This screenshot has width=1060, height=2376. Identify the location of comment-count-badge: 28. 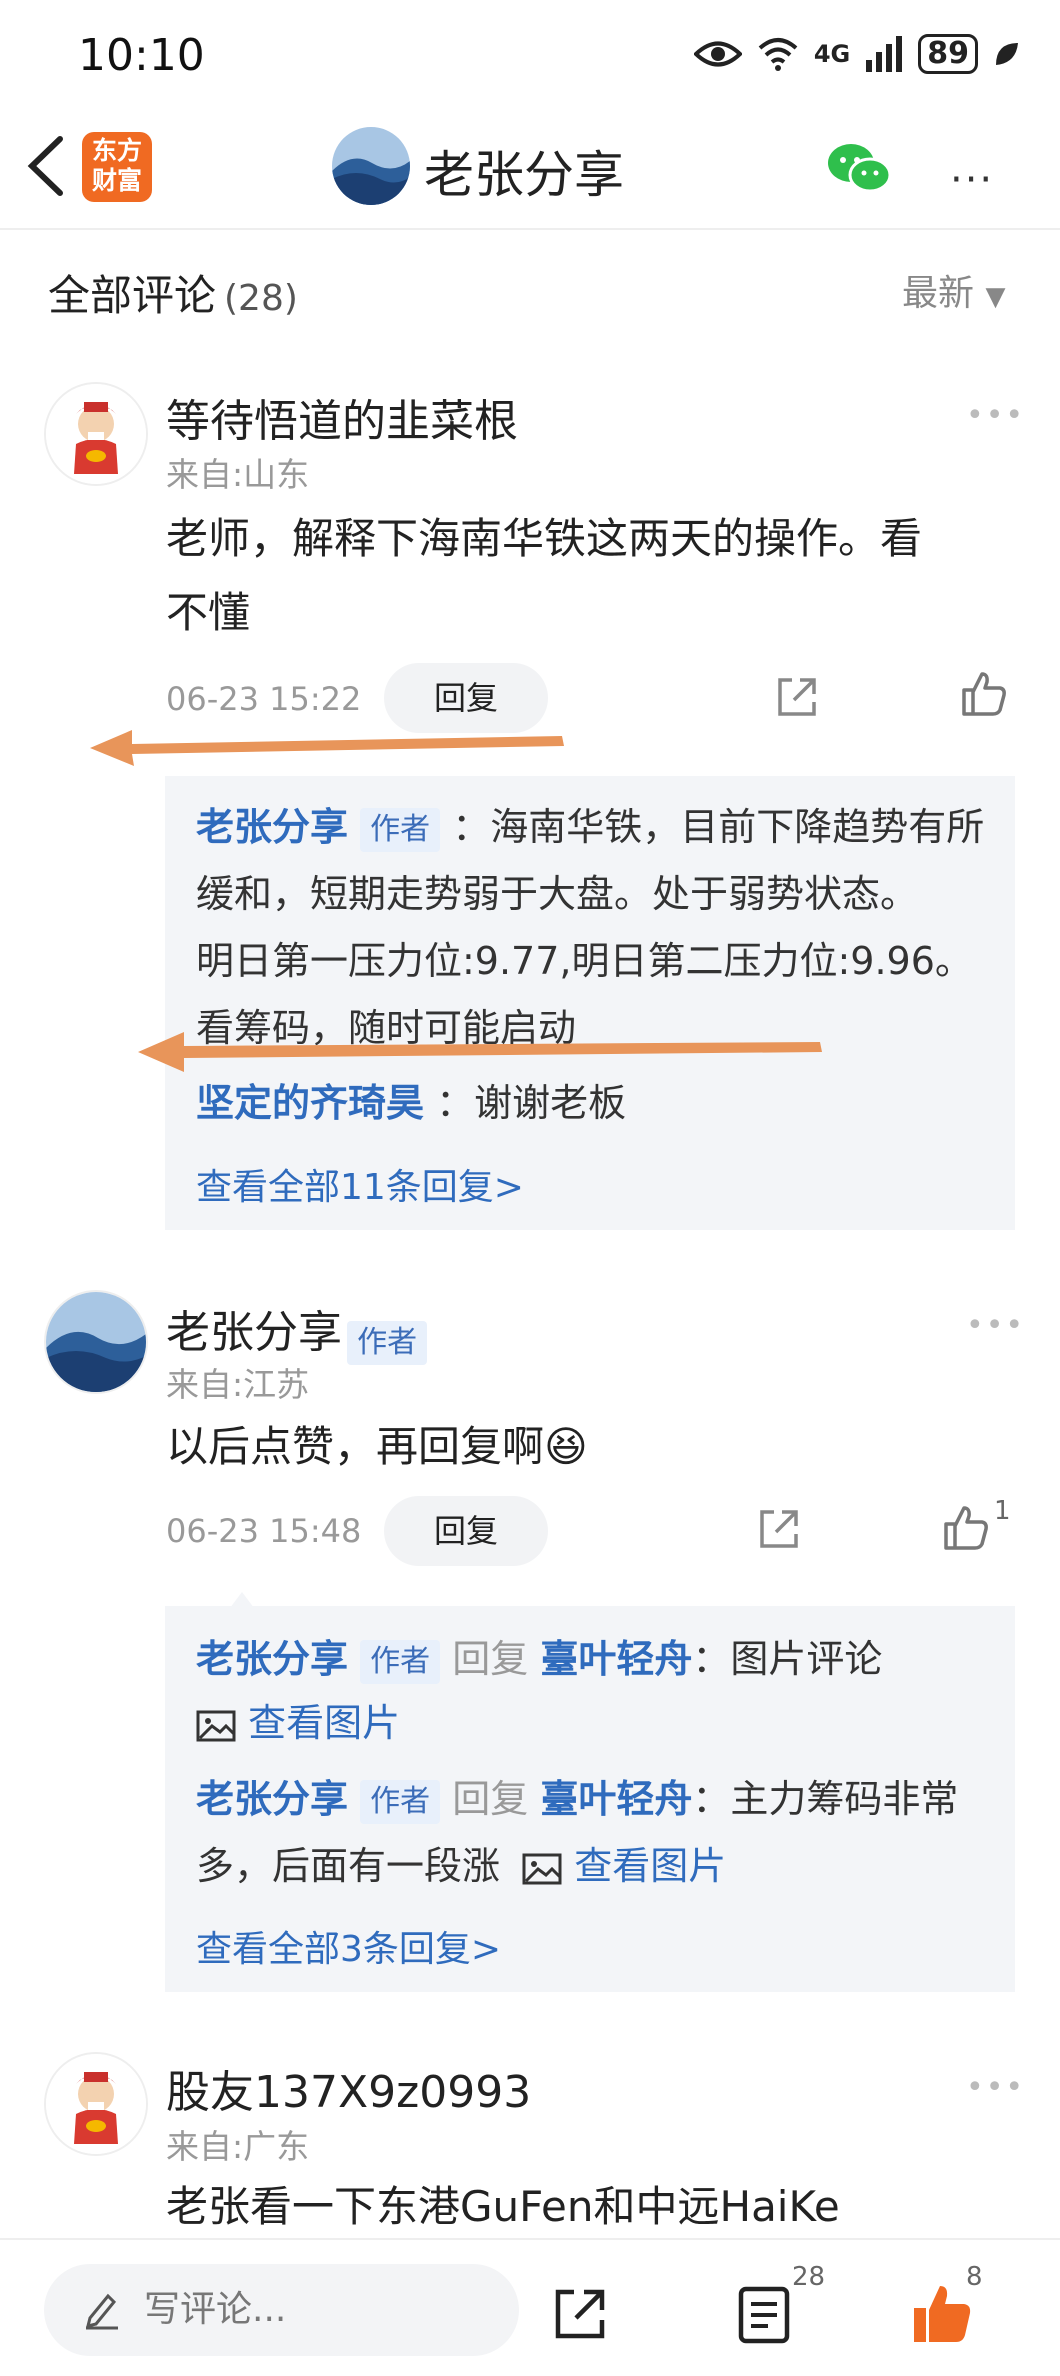
(809, 2277).